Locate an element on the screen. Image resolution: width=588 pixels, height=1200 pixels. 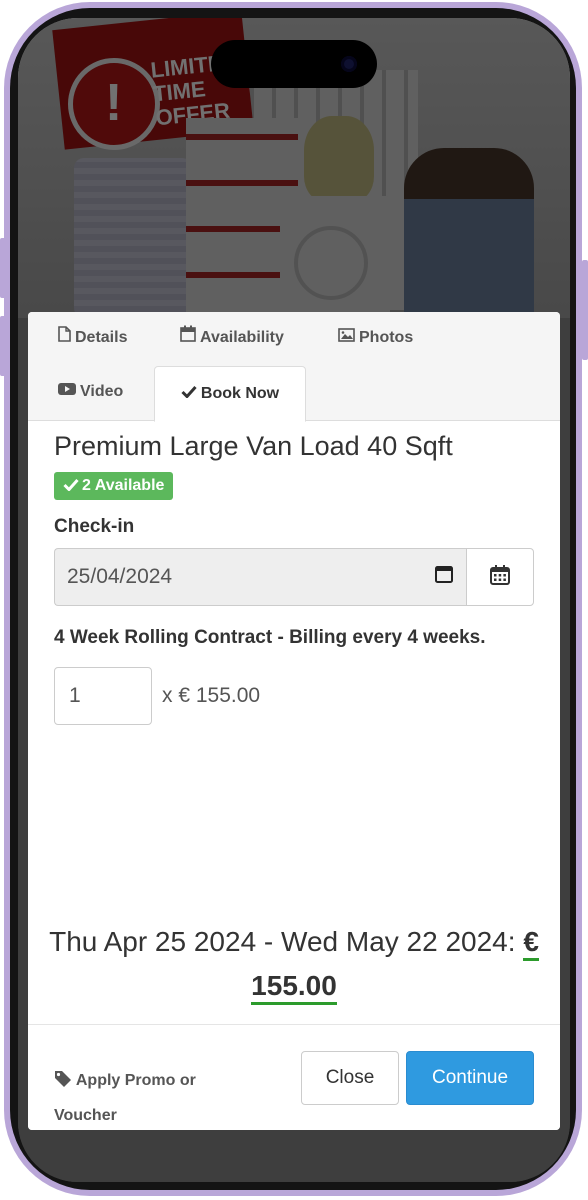
date-range: Thu Apr 25 2024 - Wed May 22 2024: is located at coordinates (282, 941).